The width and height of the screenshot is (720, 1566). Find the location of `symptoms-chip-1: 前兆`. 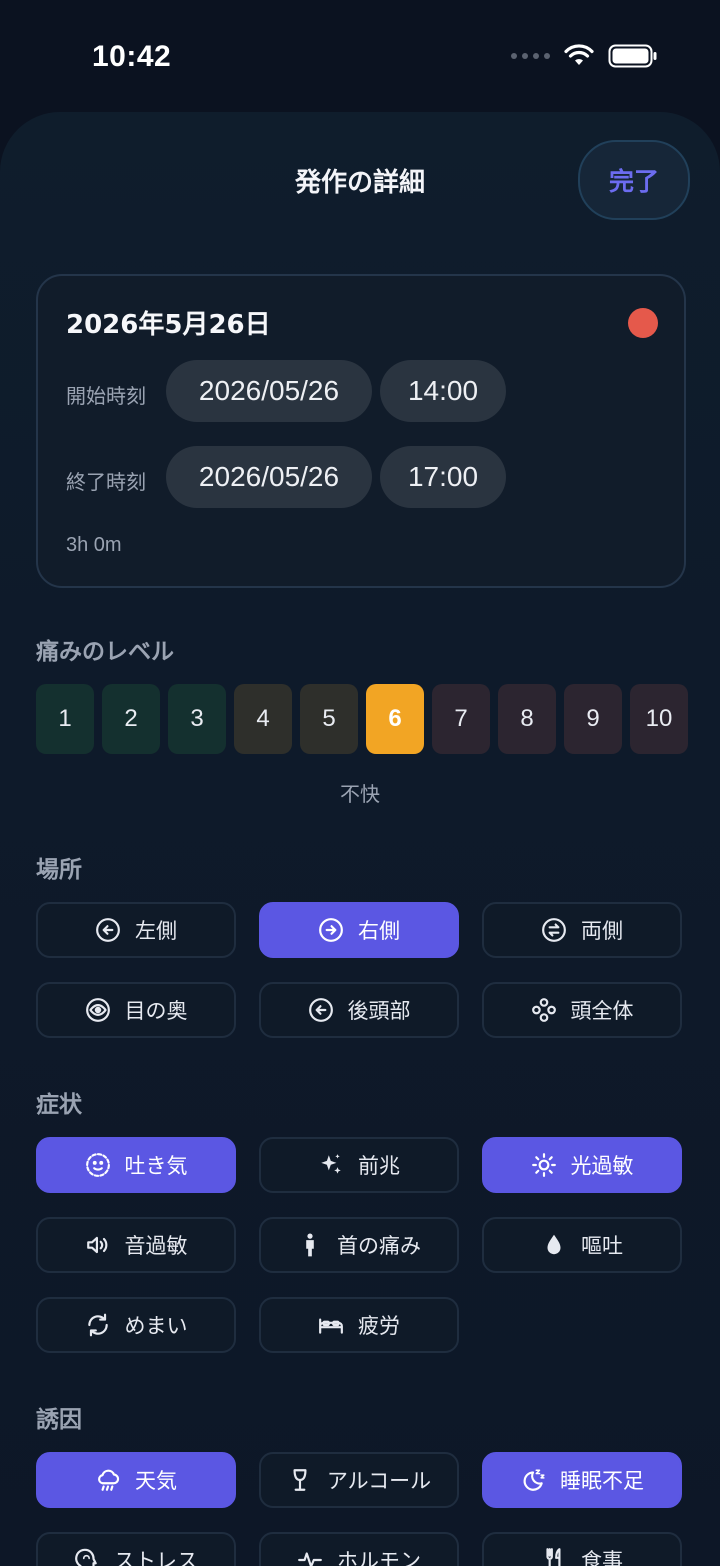

symptoms-chip-1: 前兆 is located at coordinates (359, 1165).